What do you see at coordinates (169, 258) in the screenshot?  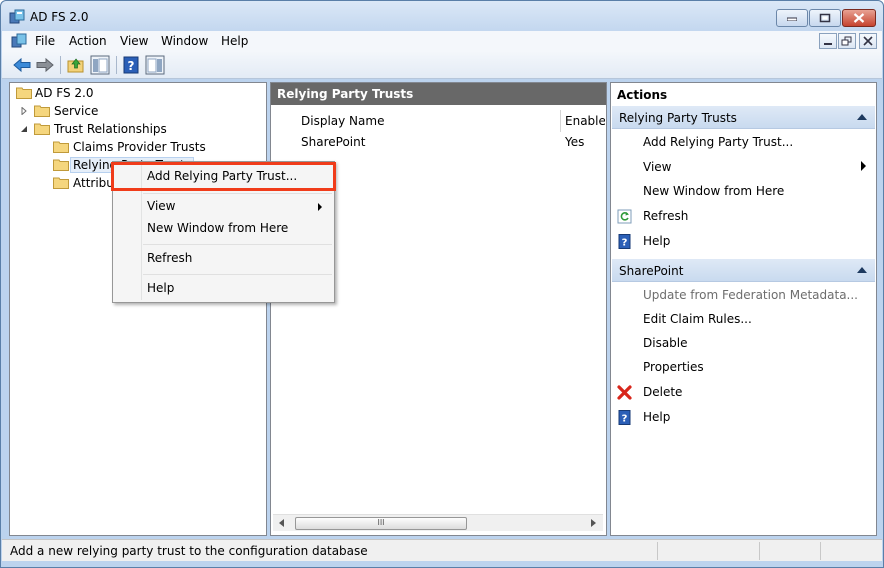 I see `context-refresh: Refresh` at bounding box center [169, 258].